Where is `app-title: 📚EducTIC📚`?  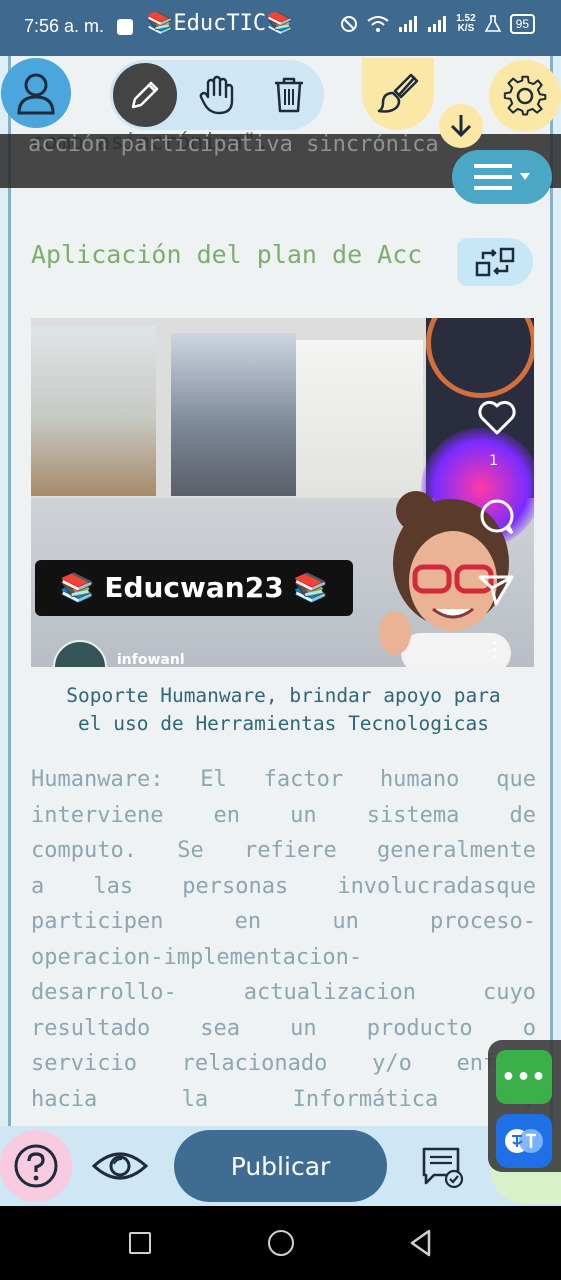
app-title: 📚EducTIC📚 is located at coordinates (220, 23).